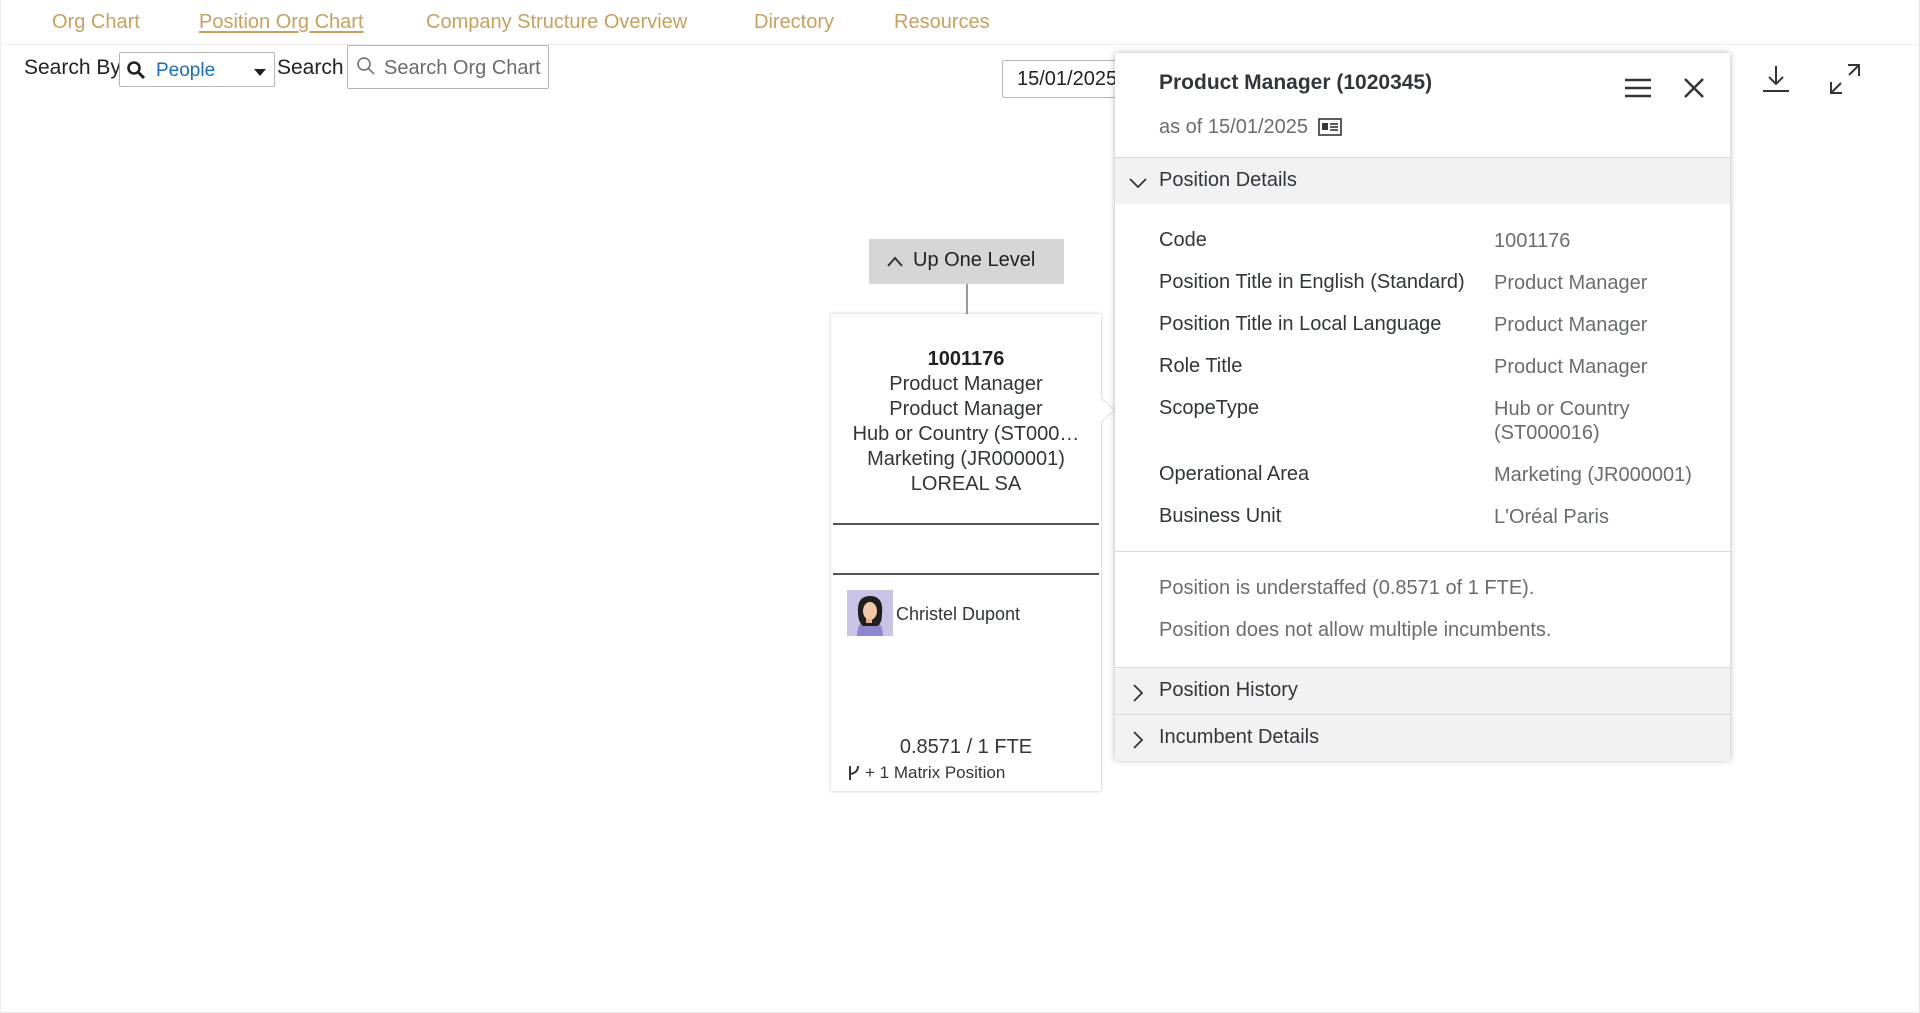  Describe the element at coordinates (967, 299) in the screenshot. I see `connector-line` at that location.